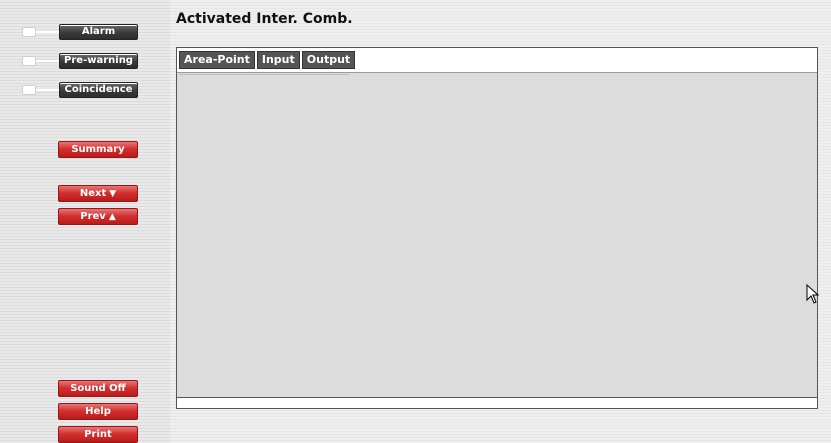 This screenshot has height=443, width=831. What do you see at coordinates (29, 32) in the screenshot?
I see `alarm-indicator-icon` at bounding box center [29, 32].